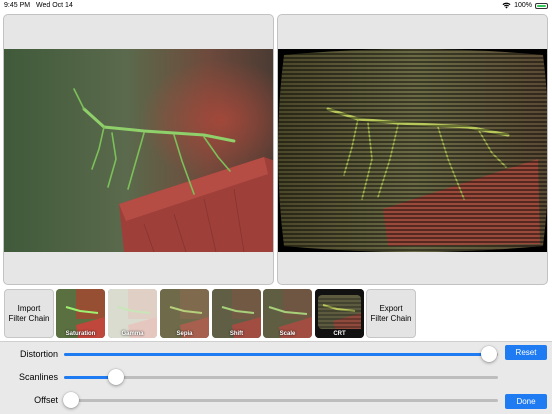 This screenshot has height=414, width=552. I want to click on filter-thumb-crt: CRT, so click(339, 313).